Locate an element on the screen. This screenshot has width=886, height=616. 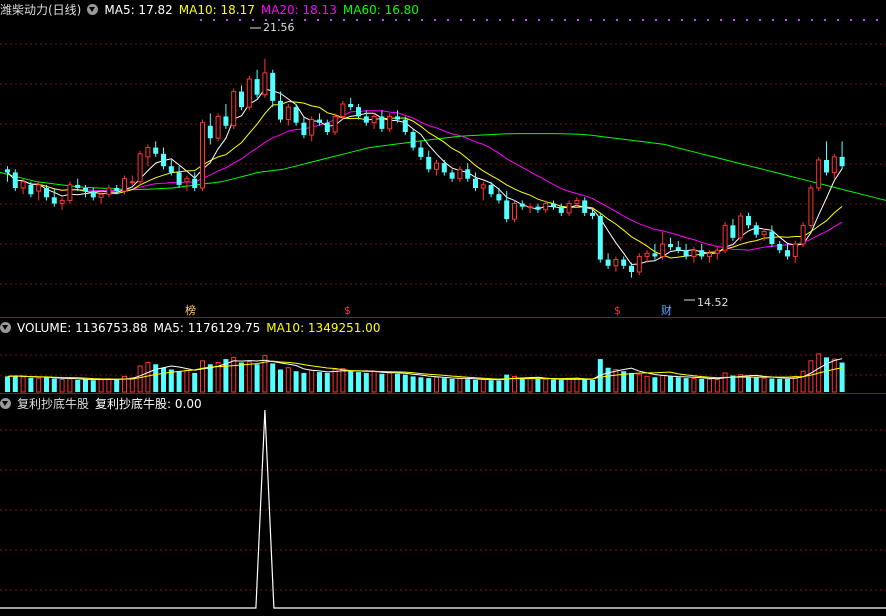
volume-ma10-line is located at coordinates (425, 370).